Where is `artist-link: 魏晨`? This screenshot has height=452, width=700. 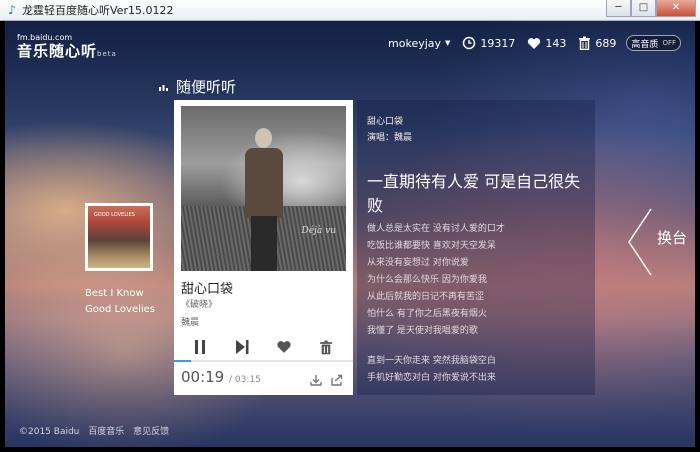
artist-link: 魏晨 is located at coordinates (190, 321).